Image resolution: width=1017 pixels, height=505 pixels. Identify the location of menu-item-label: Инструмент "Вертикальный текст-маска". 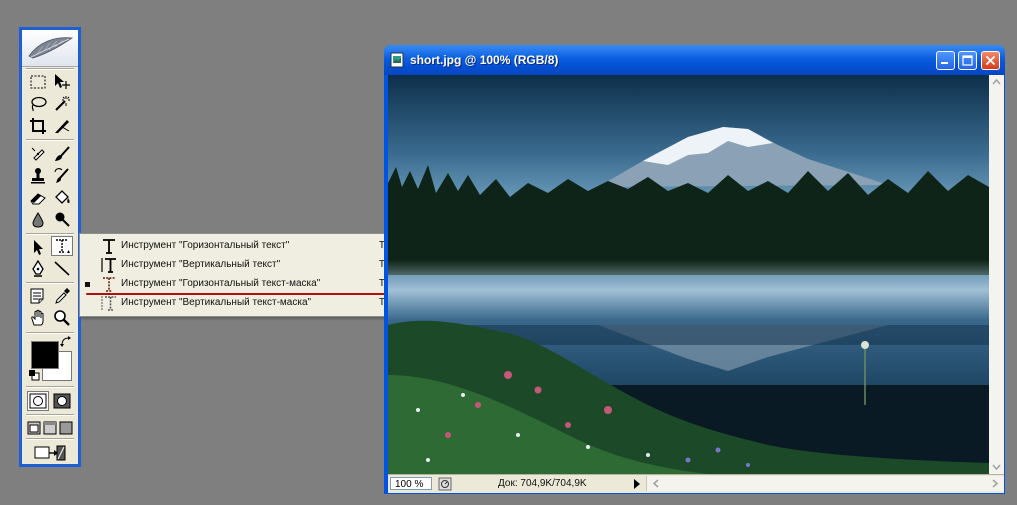
(216, 302).